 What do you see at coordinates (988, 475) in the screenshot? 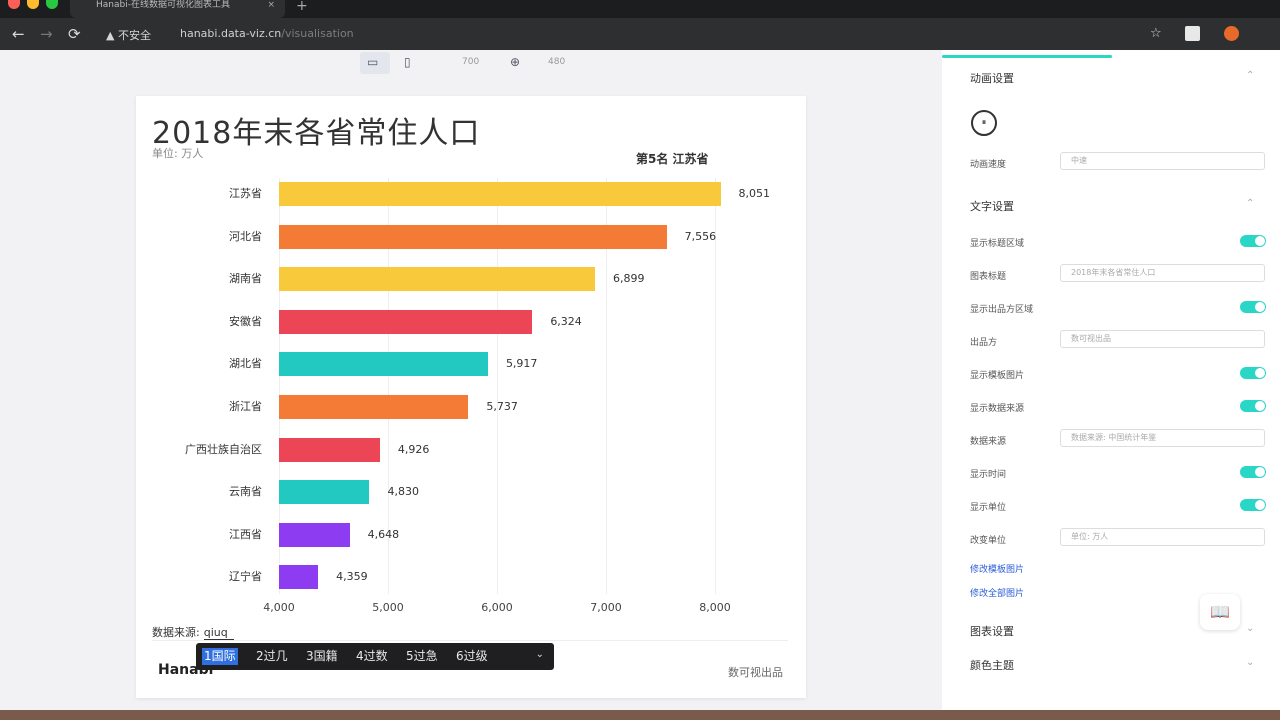
I see `setting-label: 显示时间` at bounding box center [988, 475].